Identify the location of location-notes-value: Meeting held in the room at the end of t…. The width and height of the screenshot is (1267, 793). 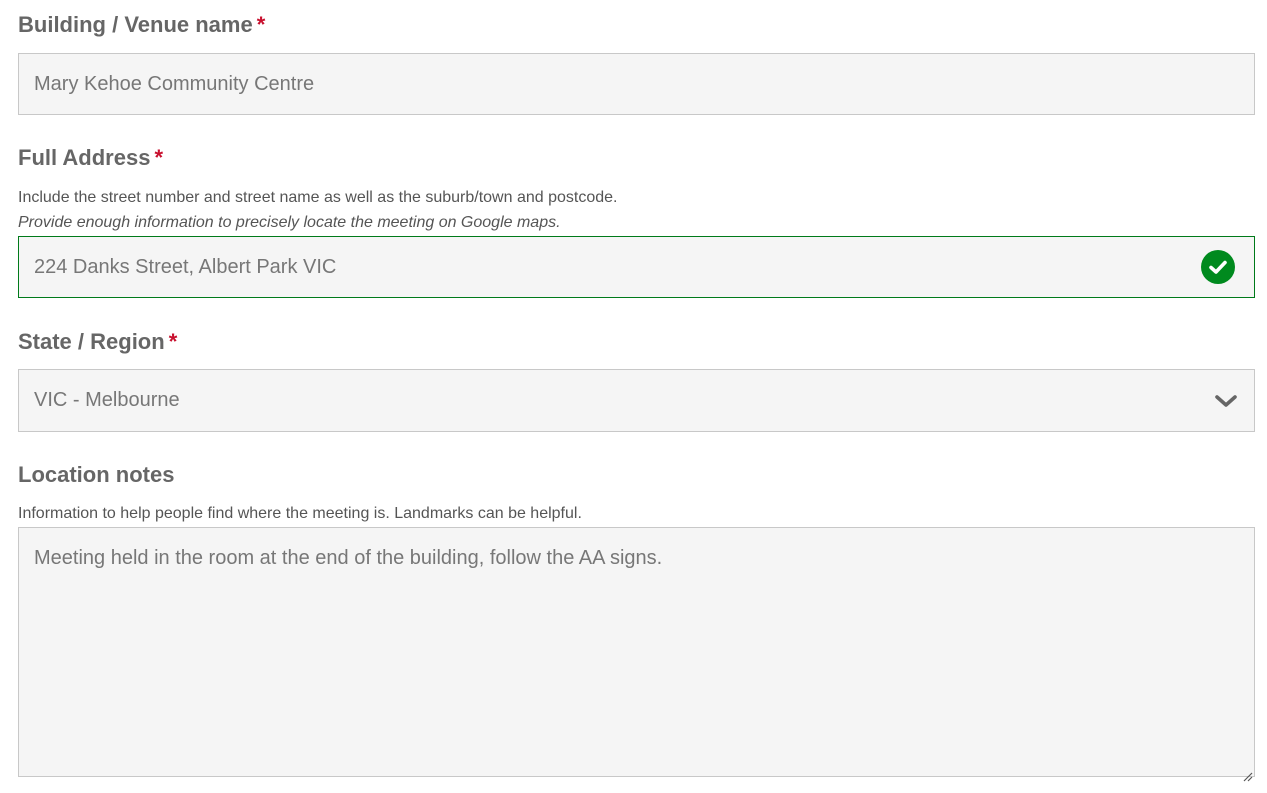
(348, 558).